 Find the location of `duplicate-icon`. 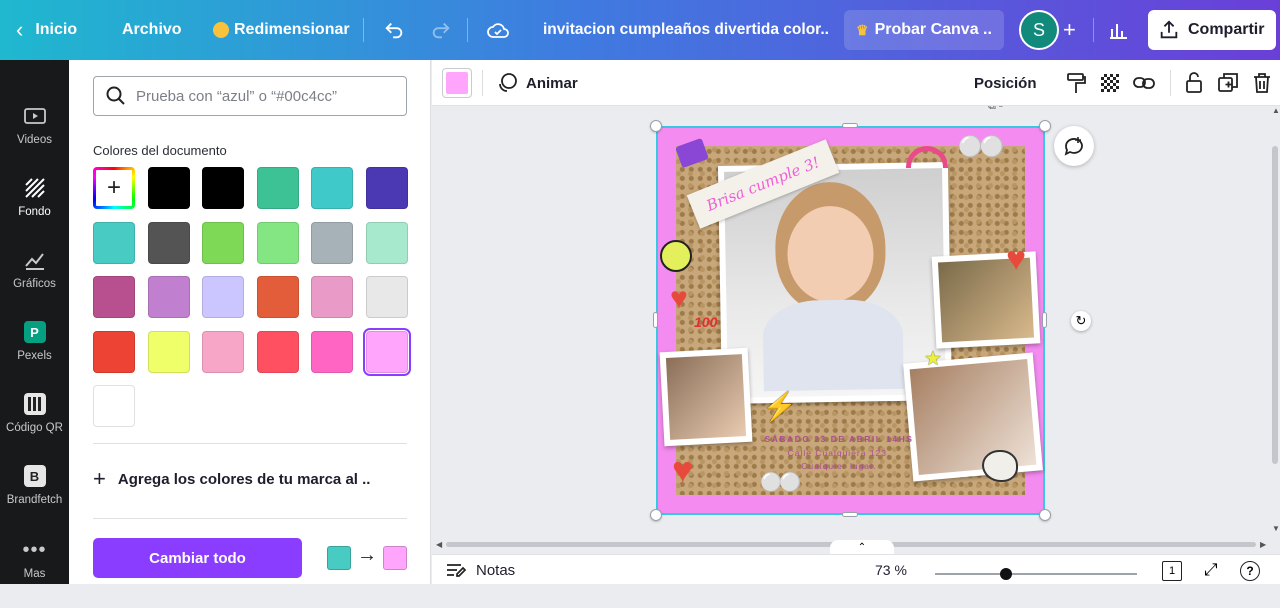

duplicate-icon is located at coordinates (1228, 83).